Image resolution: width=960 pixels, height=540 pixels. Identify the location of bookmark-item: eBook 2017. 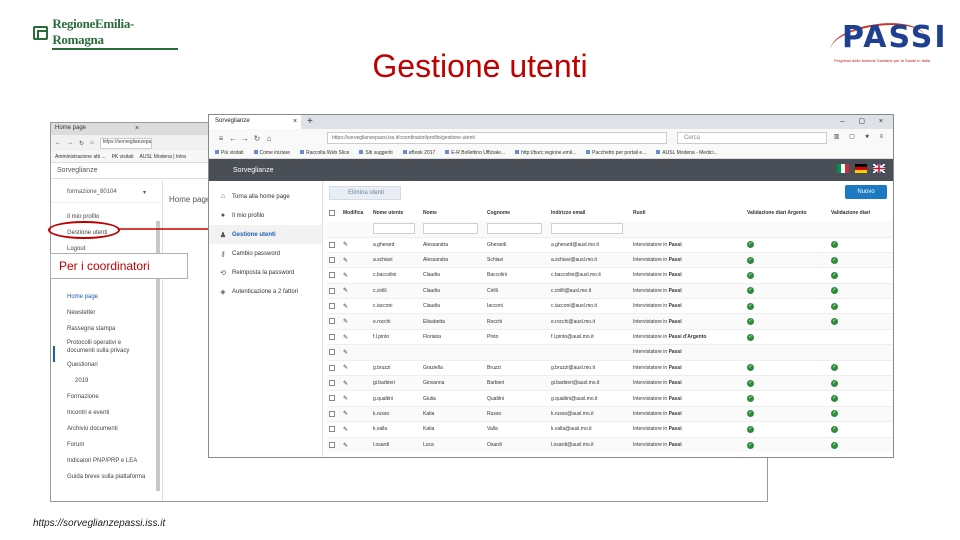
(419, 153).